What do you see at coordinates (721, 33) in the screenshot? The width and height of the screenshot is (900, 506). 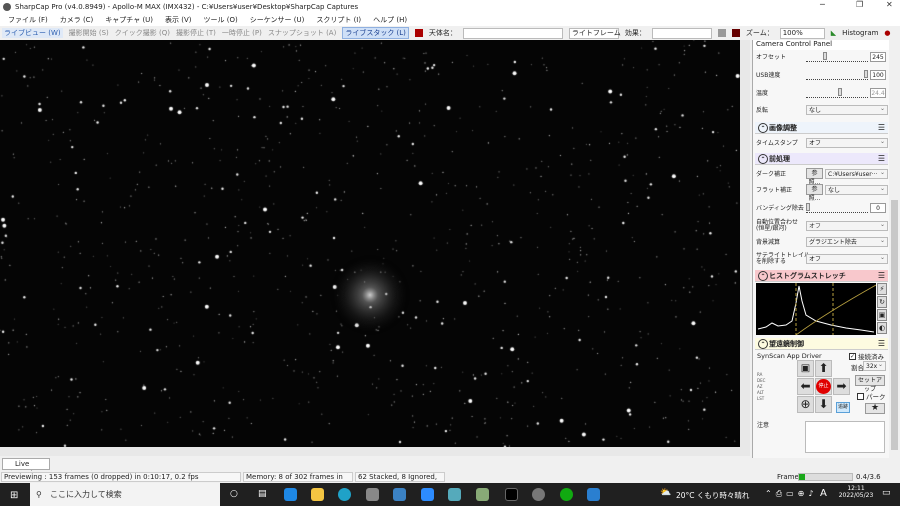 I see `grid-icon` at bounding box center [721, 33].